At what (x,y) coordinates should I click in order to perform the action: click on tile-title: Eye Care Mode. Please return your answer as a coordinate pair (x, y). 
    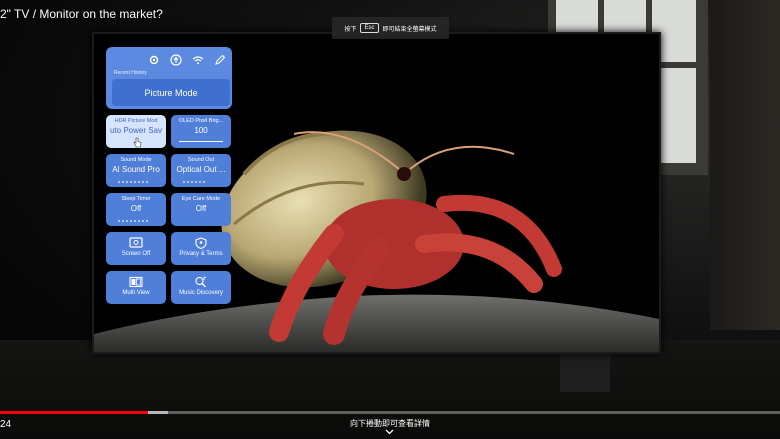
    Looking at the image, I should click on (201, 199).